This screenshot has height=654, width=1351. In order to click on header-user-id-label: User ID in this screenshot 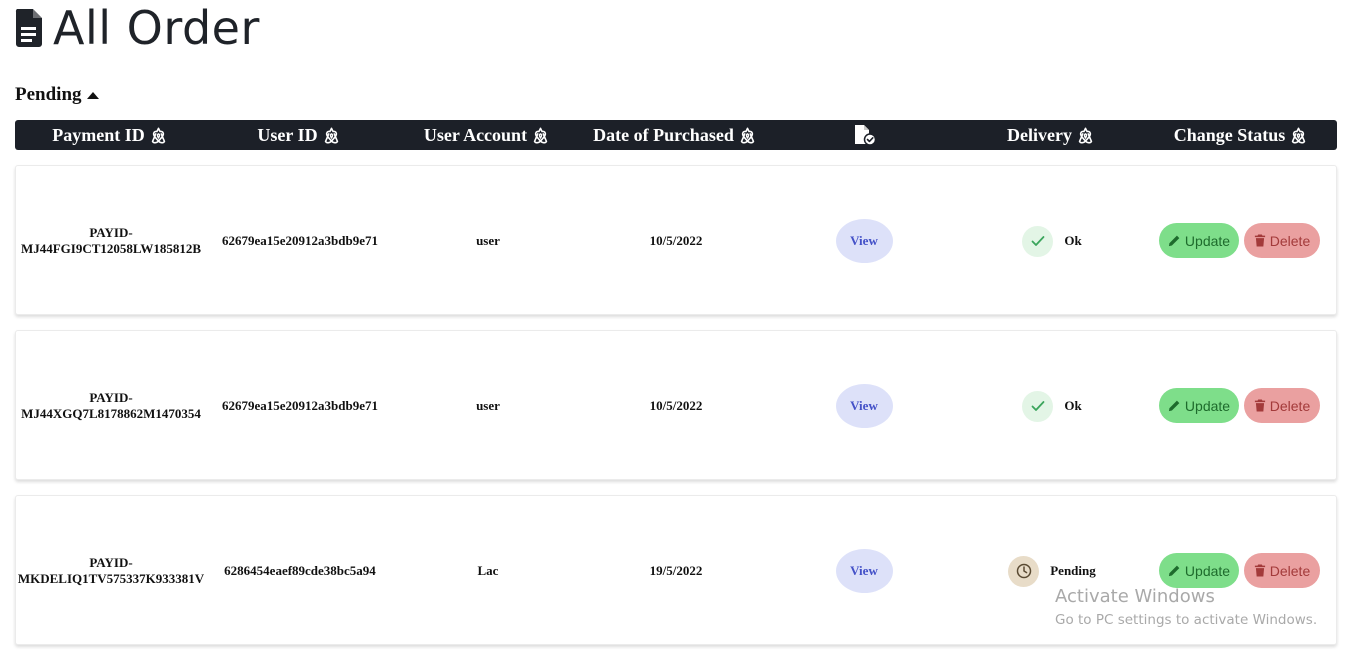, I will do `click(287, 134)`.